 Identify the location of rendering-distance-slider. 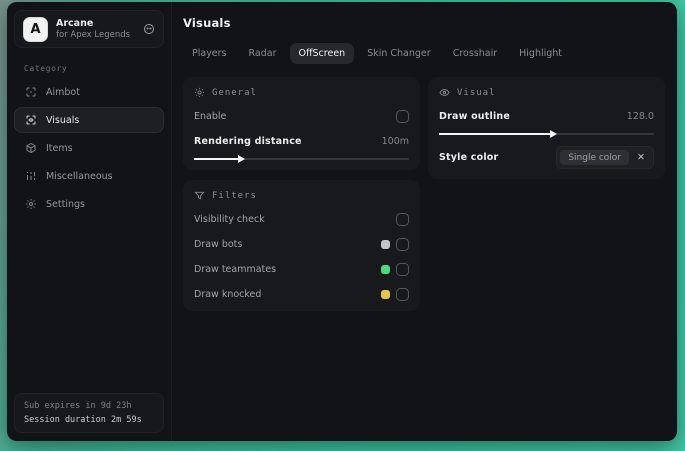
(301, 158).